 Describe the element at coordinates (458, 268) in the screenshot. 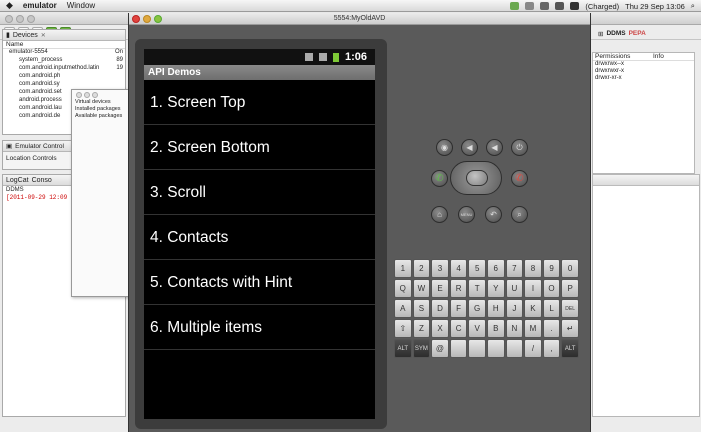

I see `key: 4` at that location.